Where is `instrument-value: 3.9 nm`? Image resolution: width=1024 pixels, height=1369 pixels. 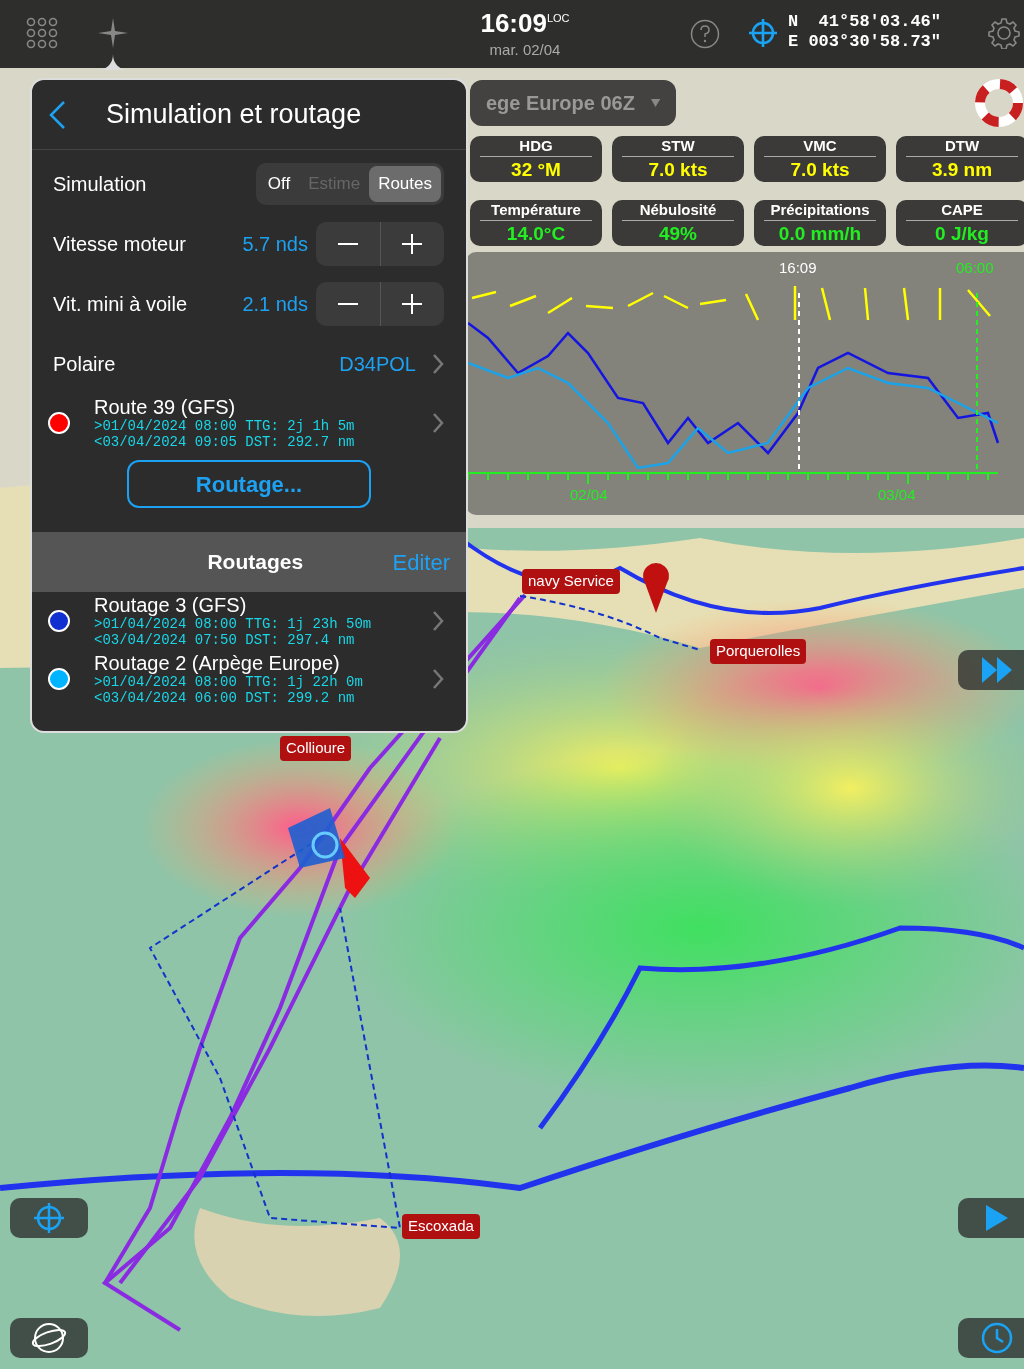 instrument-value: 3.9 nm is located at coordinates (962, 169).